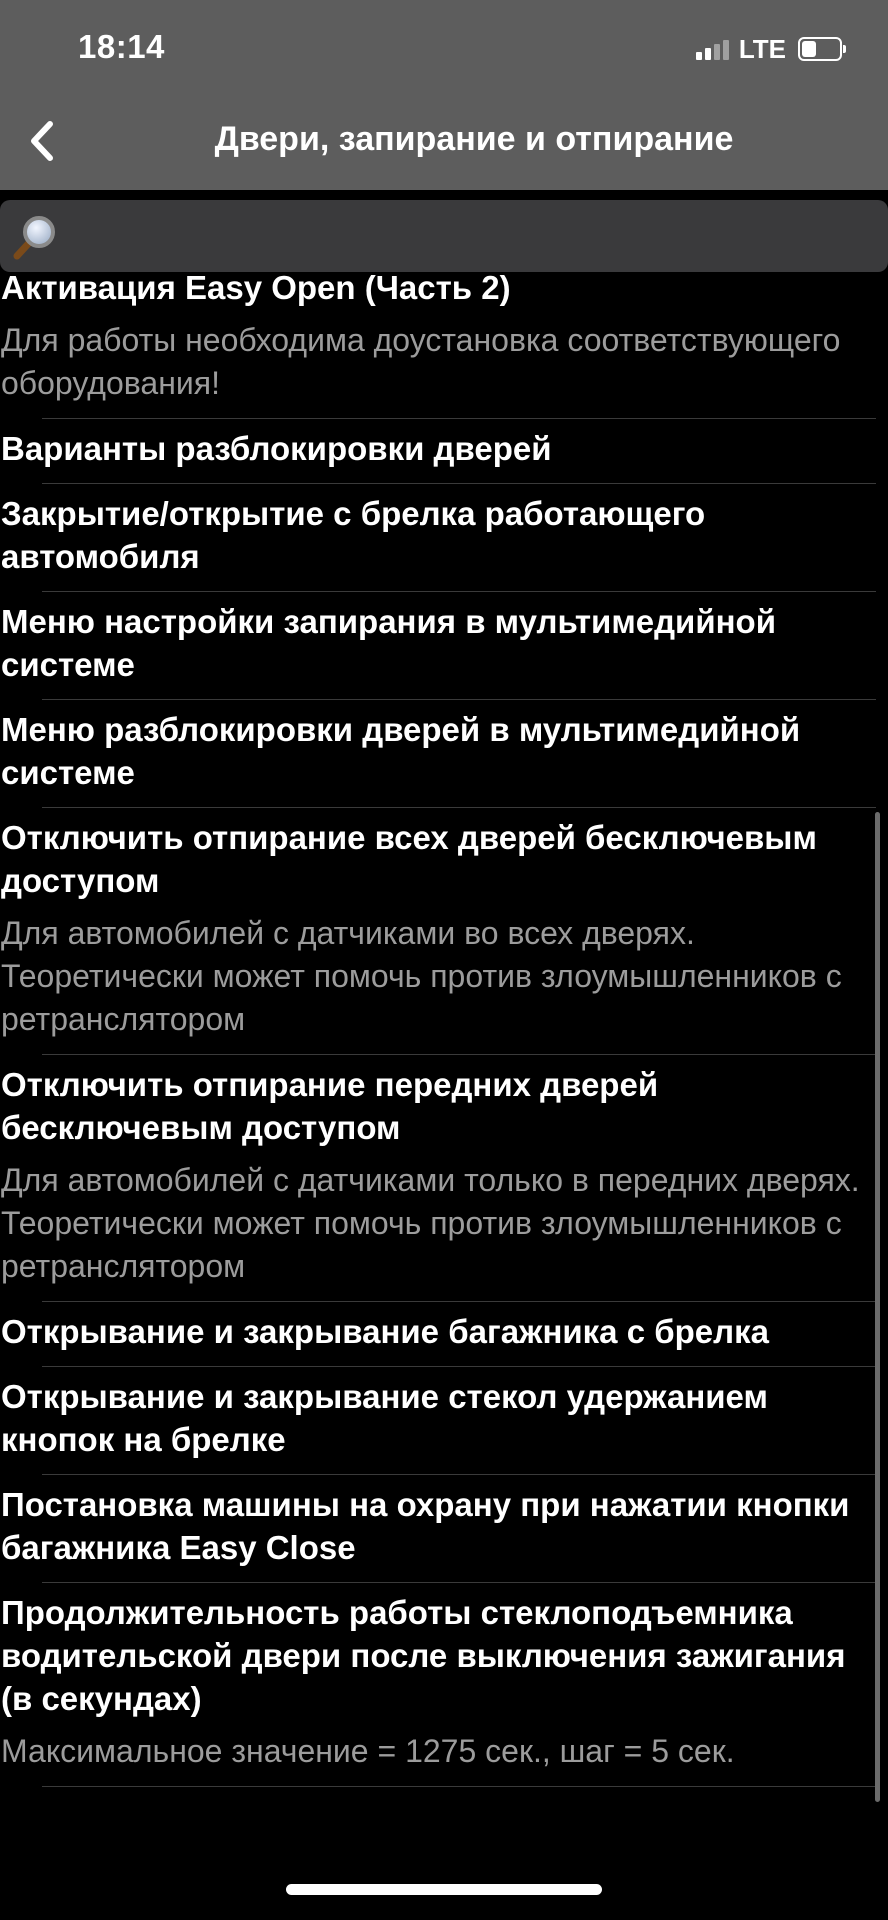 The image size is (888, 1920). Describe the element at coordinates (444, 1889) in the screenshot. I see `home-indicator` at that location.